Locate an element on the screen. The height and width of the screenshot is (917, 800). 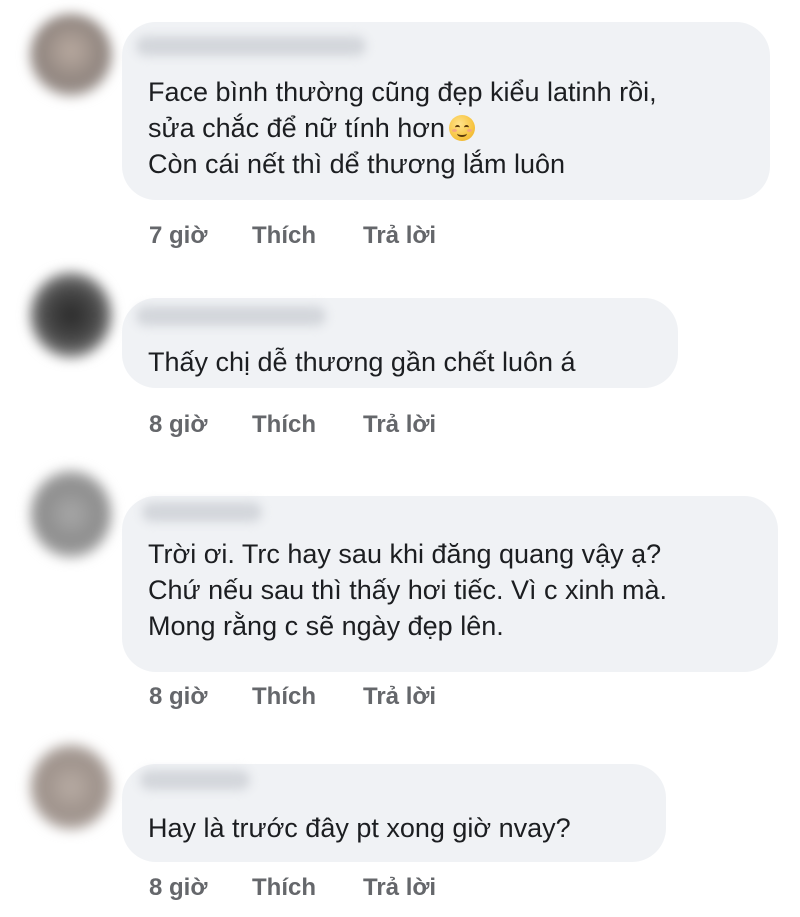
comment-text: Hay là trước đây pt xong giờ nvay? is located at coordinates (397, 828).